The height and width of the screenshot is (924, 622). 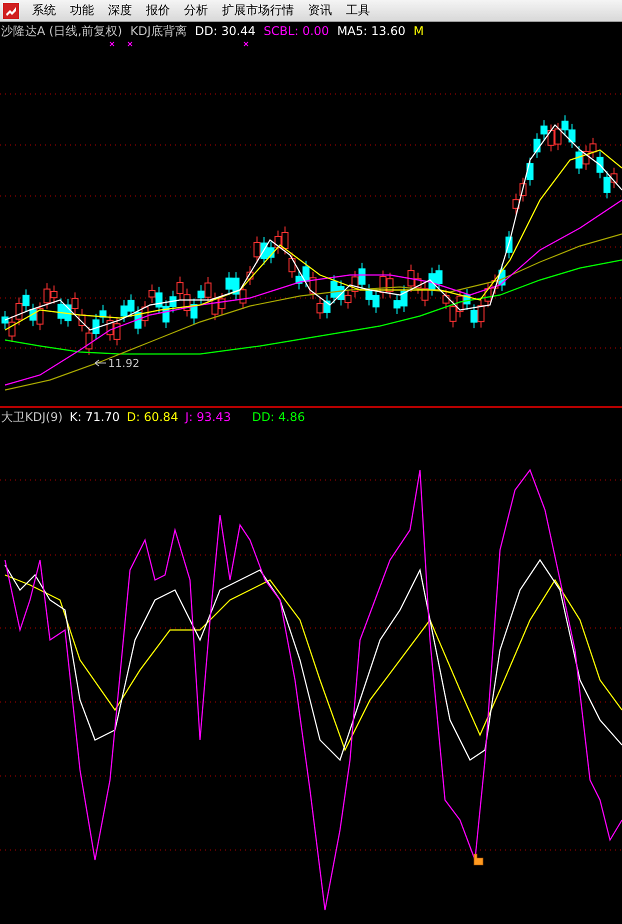 I want to click on legend-label: J: 93.43, so click(x=208, y=417).